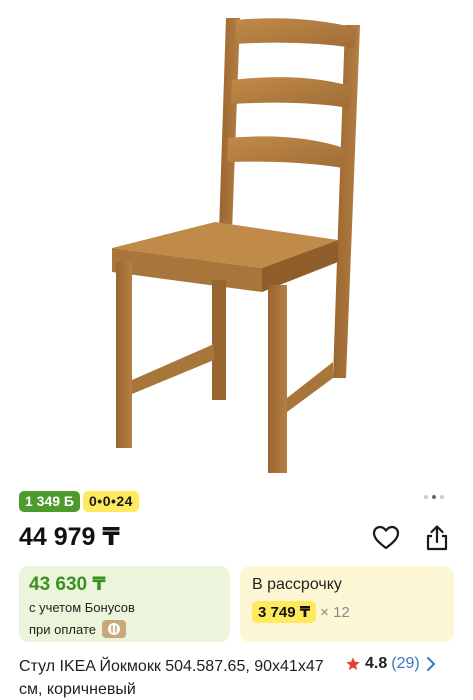 The width and height of the screenshot is (473, 700). Describe the element at coordinates (376, 663) in the screenshot. I see `rating-value: 4.8` at that location.